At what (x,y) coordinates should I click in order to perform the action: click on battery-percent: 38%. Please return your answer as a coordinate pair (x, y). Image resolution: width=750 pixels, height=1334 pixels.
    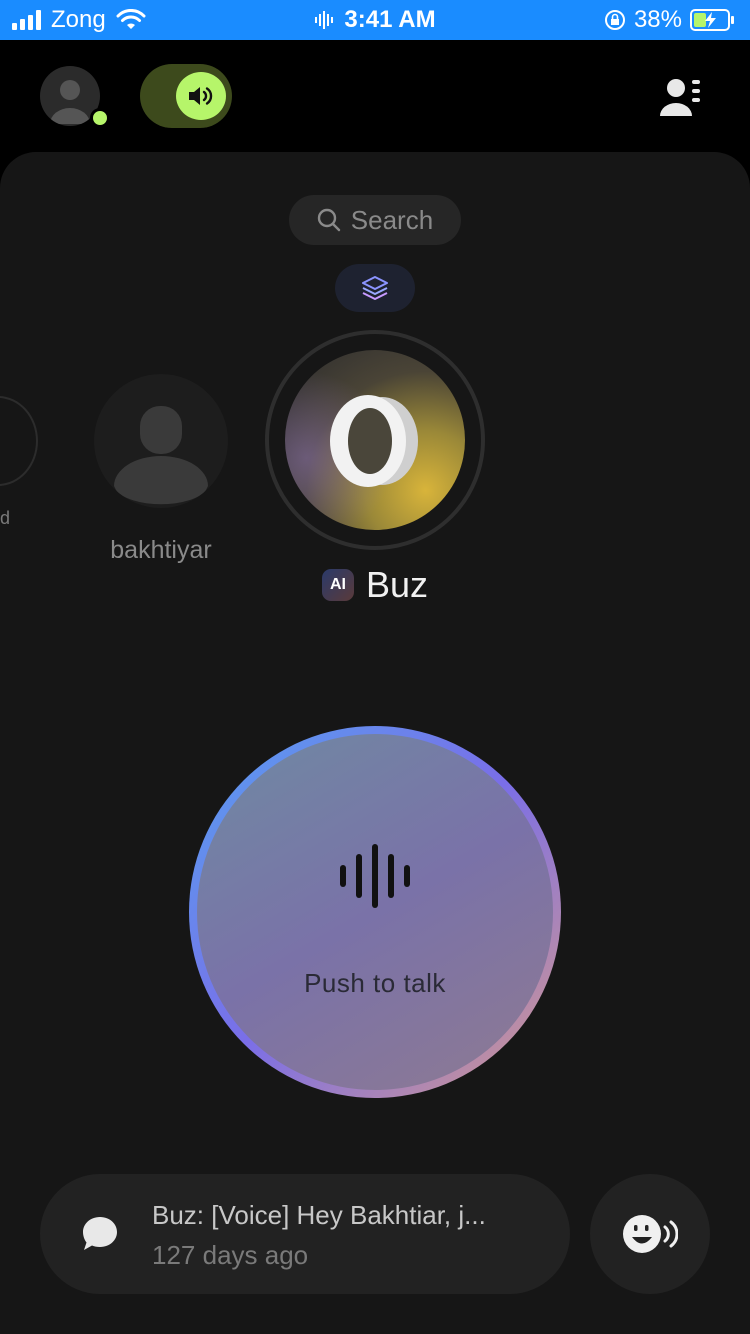
    Looking at the image, I should click on (657, 19).